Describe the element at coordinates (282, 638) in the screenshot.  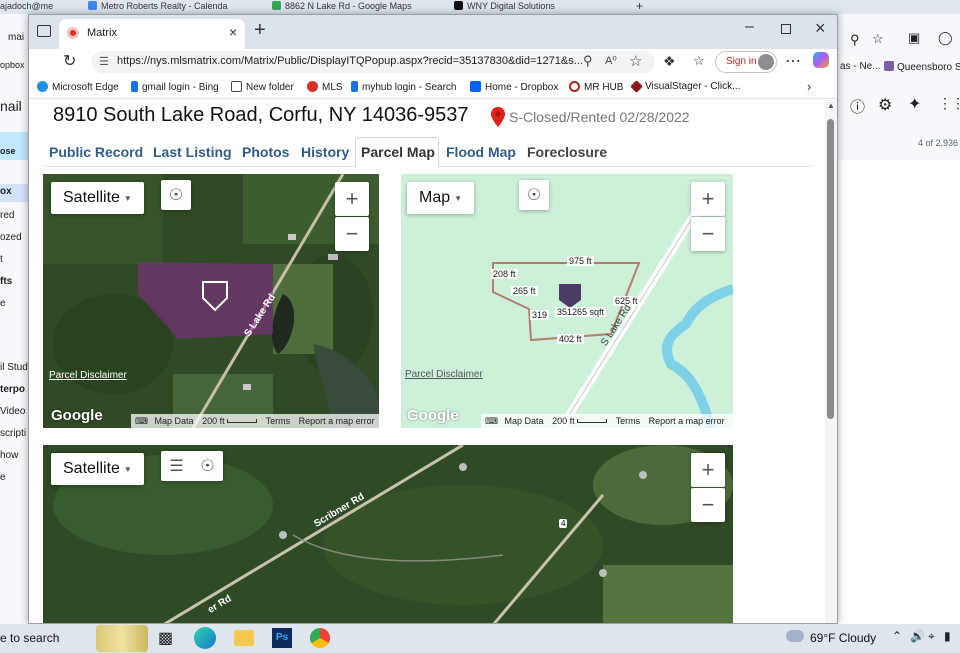
I see `photoshop-icon: Ps` at that location.